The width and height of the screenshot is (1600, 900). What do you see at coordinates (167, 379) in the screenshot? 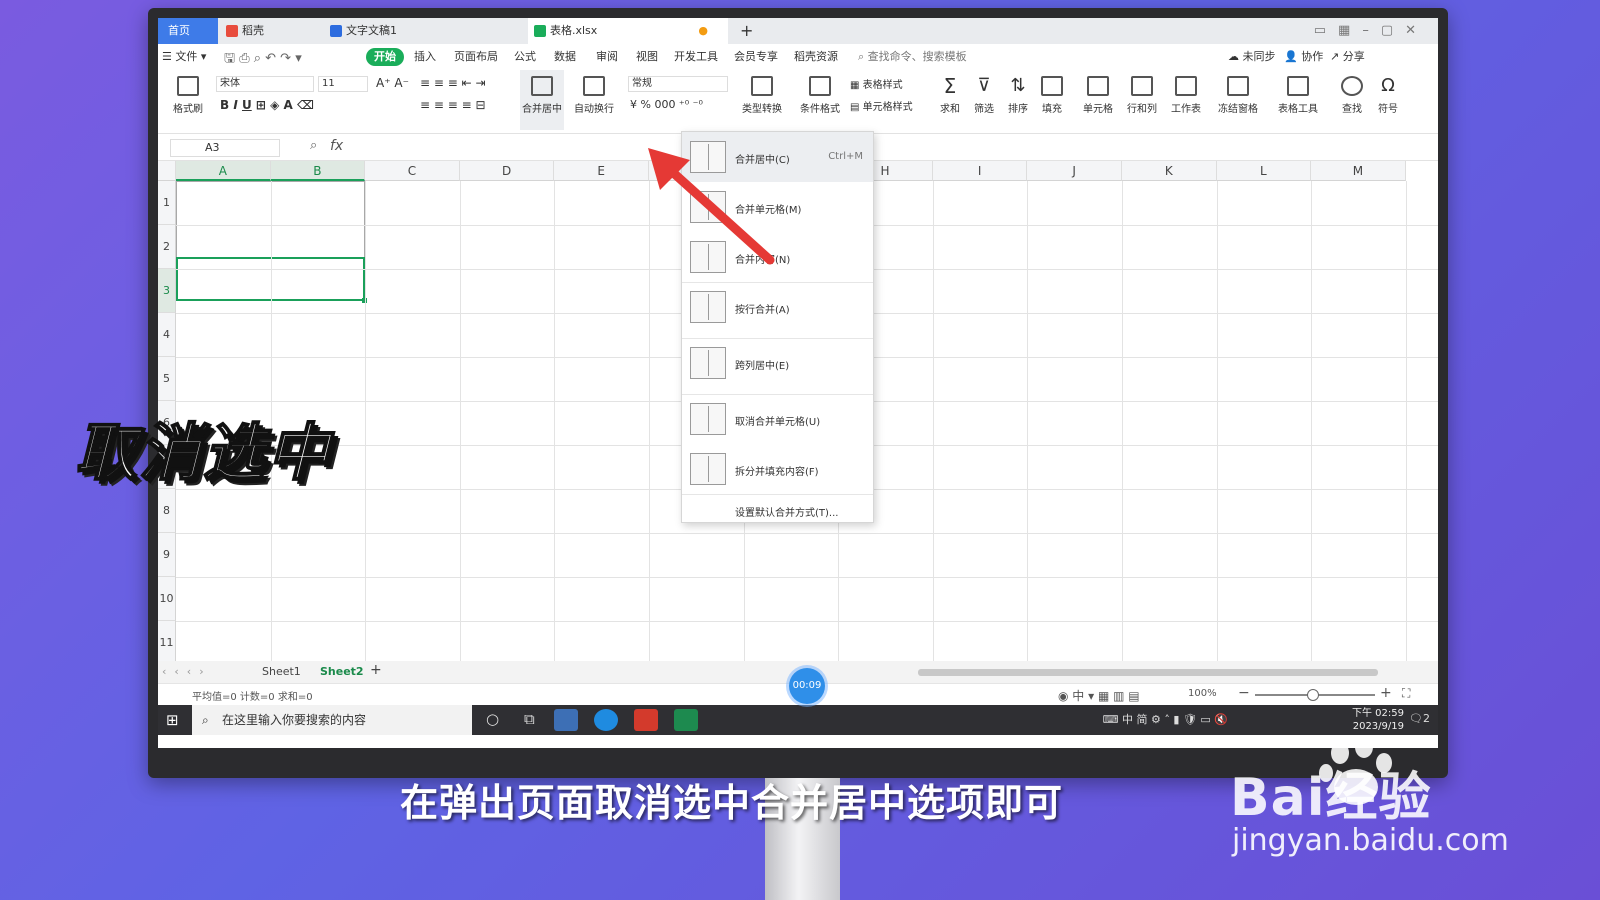
I see `row-header-5: 5` at bounding box center [167, 379].